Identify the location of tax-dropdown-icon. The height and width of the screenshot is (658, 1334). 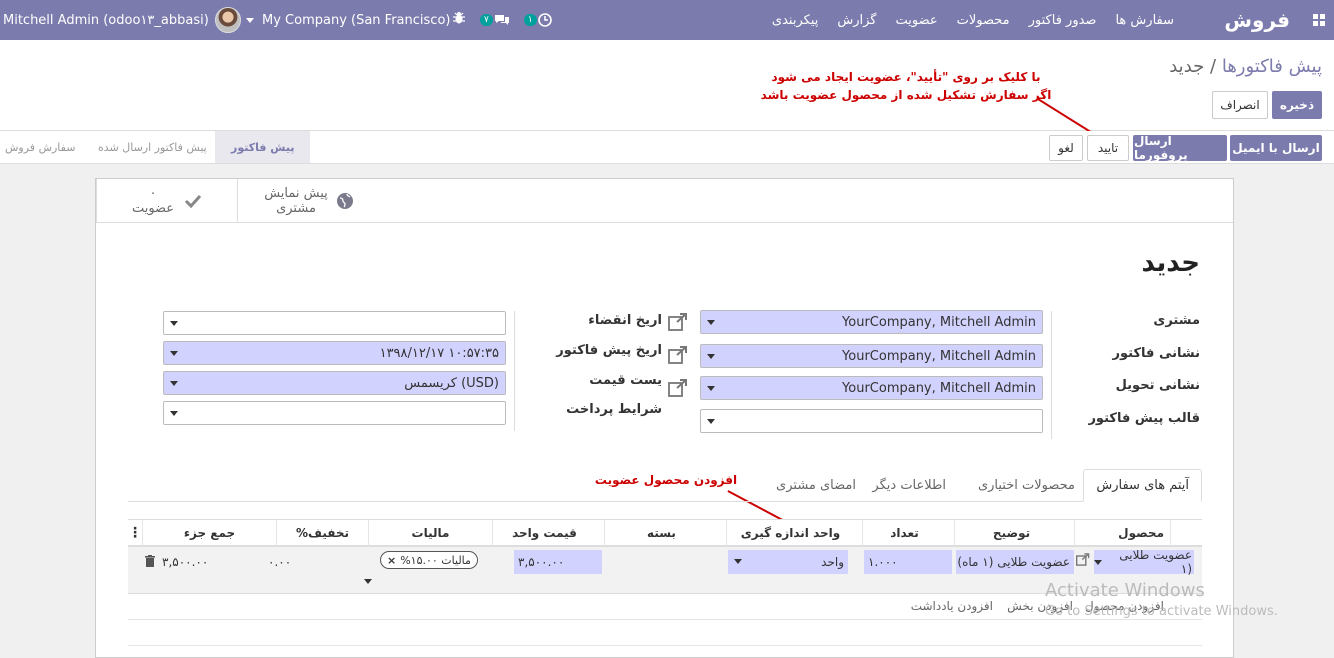
(368, 581).